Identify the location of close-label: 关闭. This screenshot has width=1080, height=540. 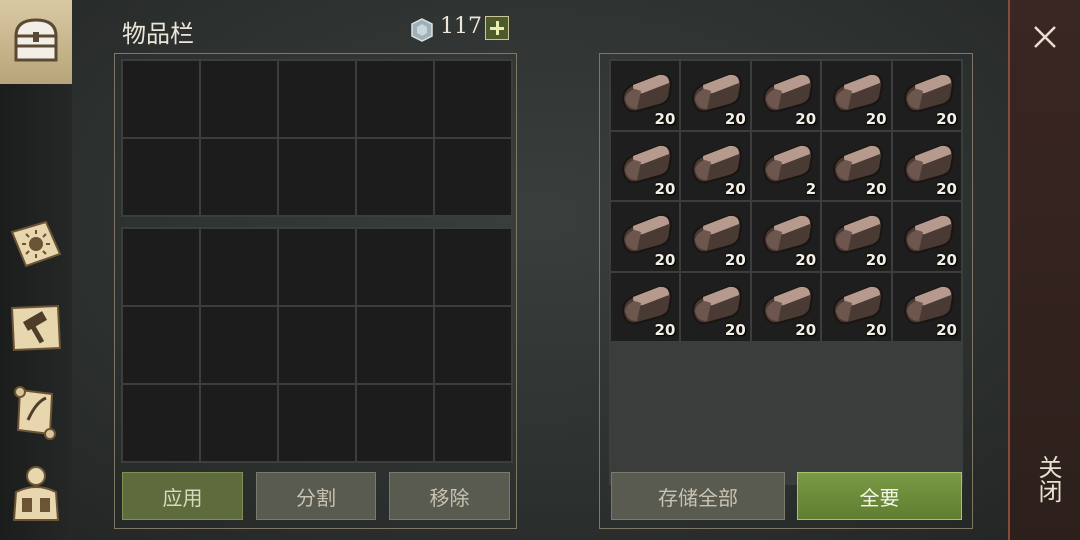
(1048, 479).